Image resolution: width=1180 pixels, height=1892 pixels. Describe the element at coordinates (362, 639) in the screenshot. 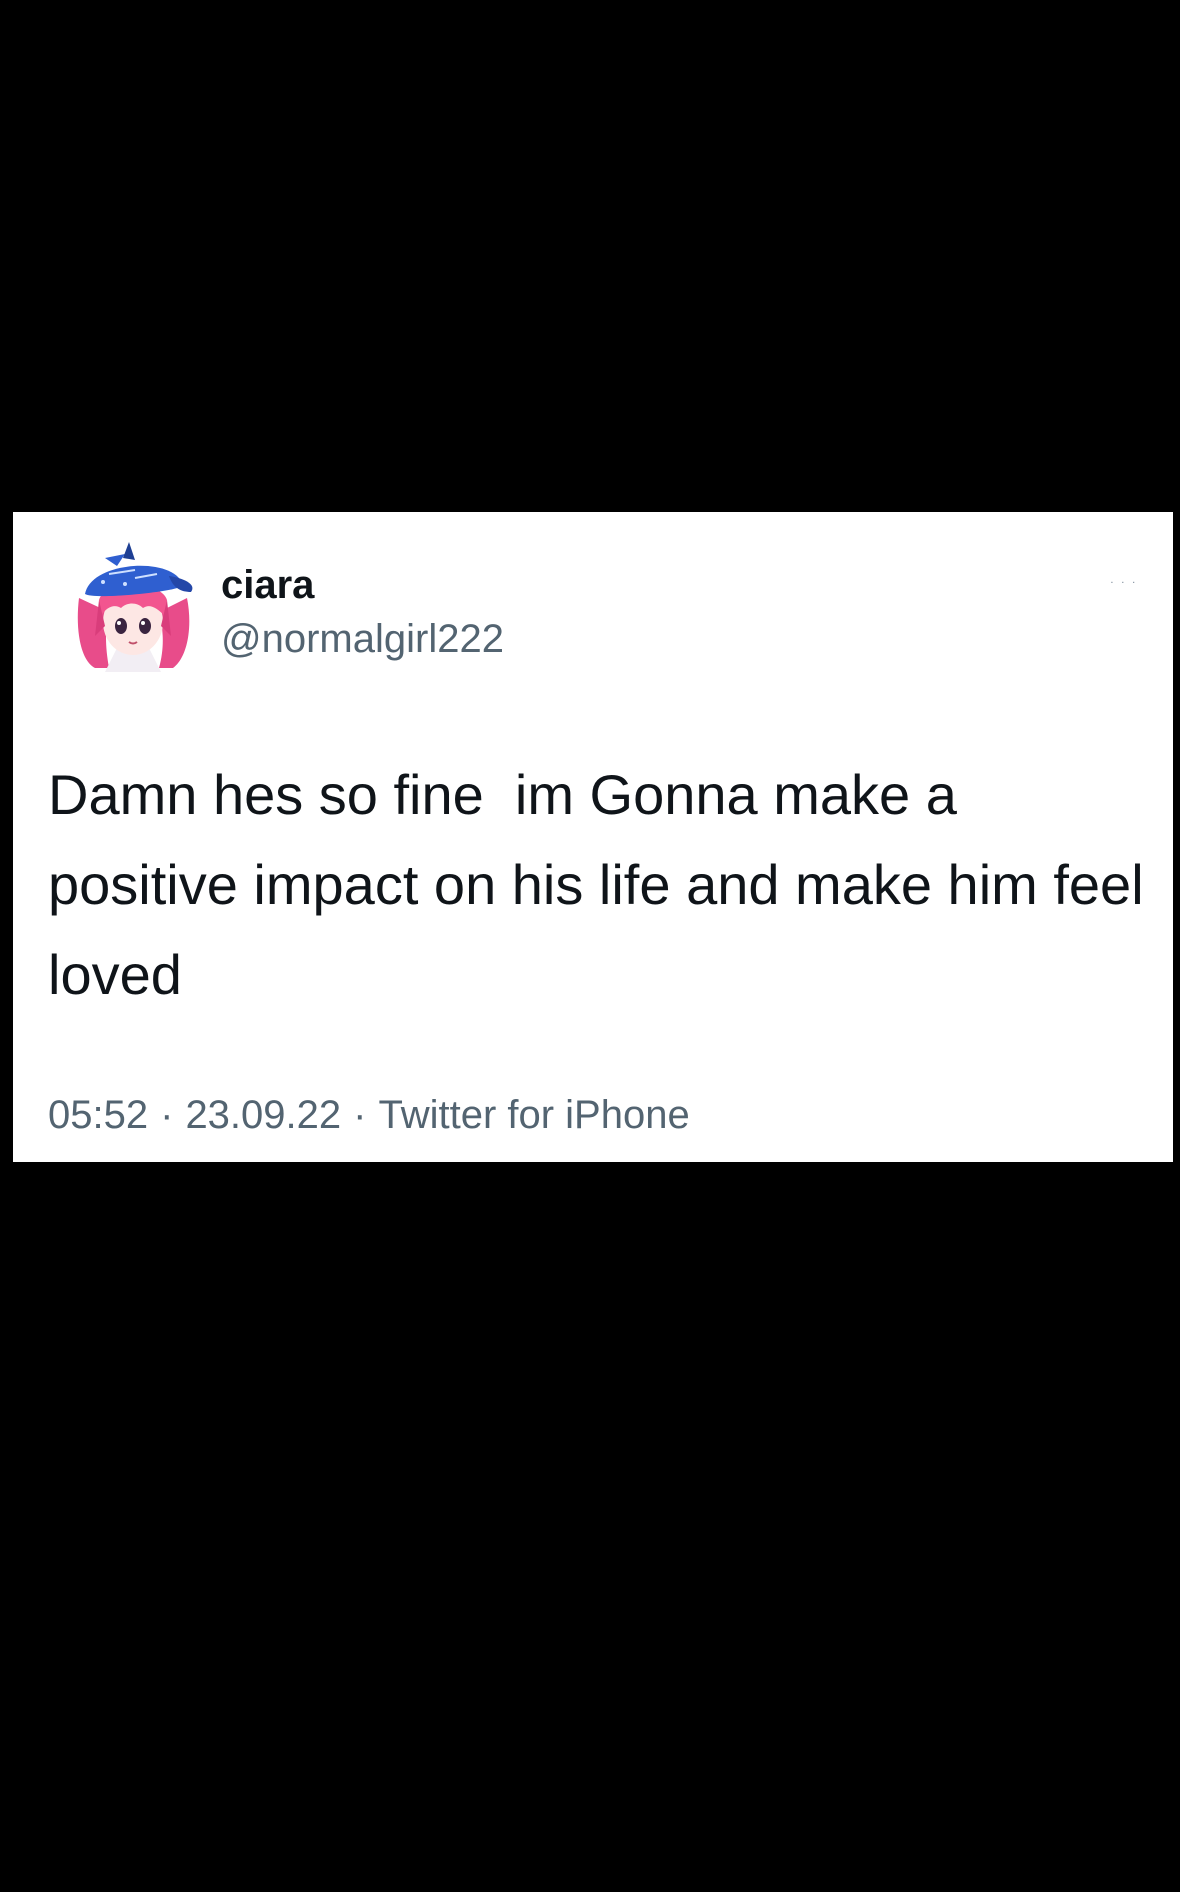

I see `user-handle: @normalgirl222` at that location.